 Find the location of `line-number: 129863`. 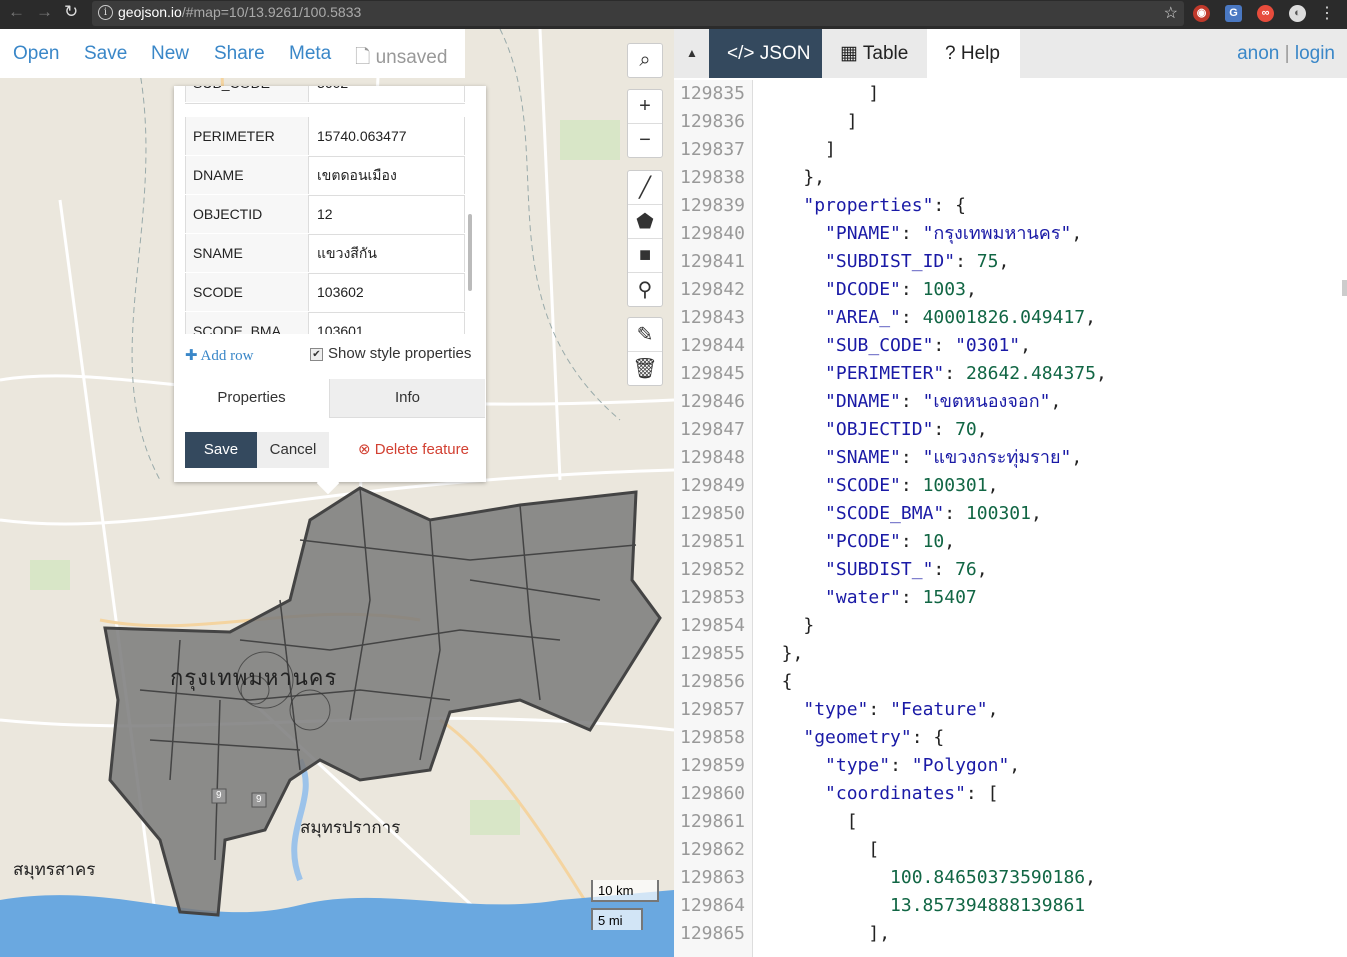

line-number: 129863 is located at coordinates (713, 877).